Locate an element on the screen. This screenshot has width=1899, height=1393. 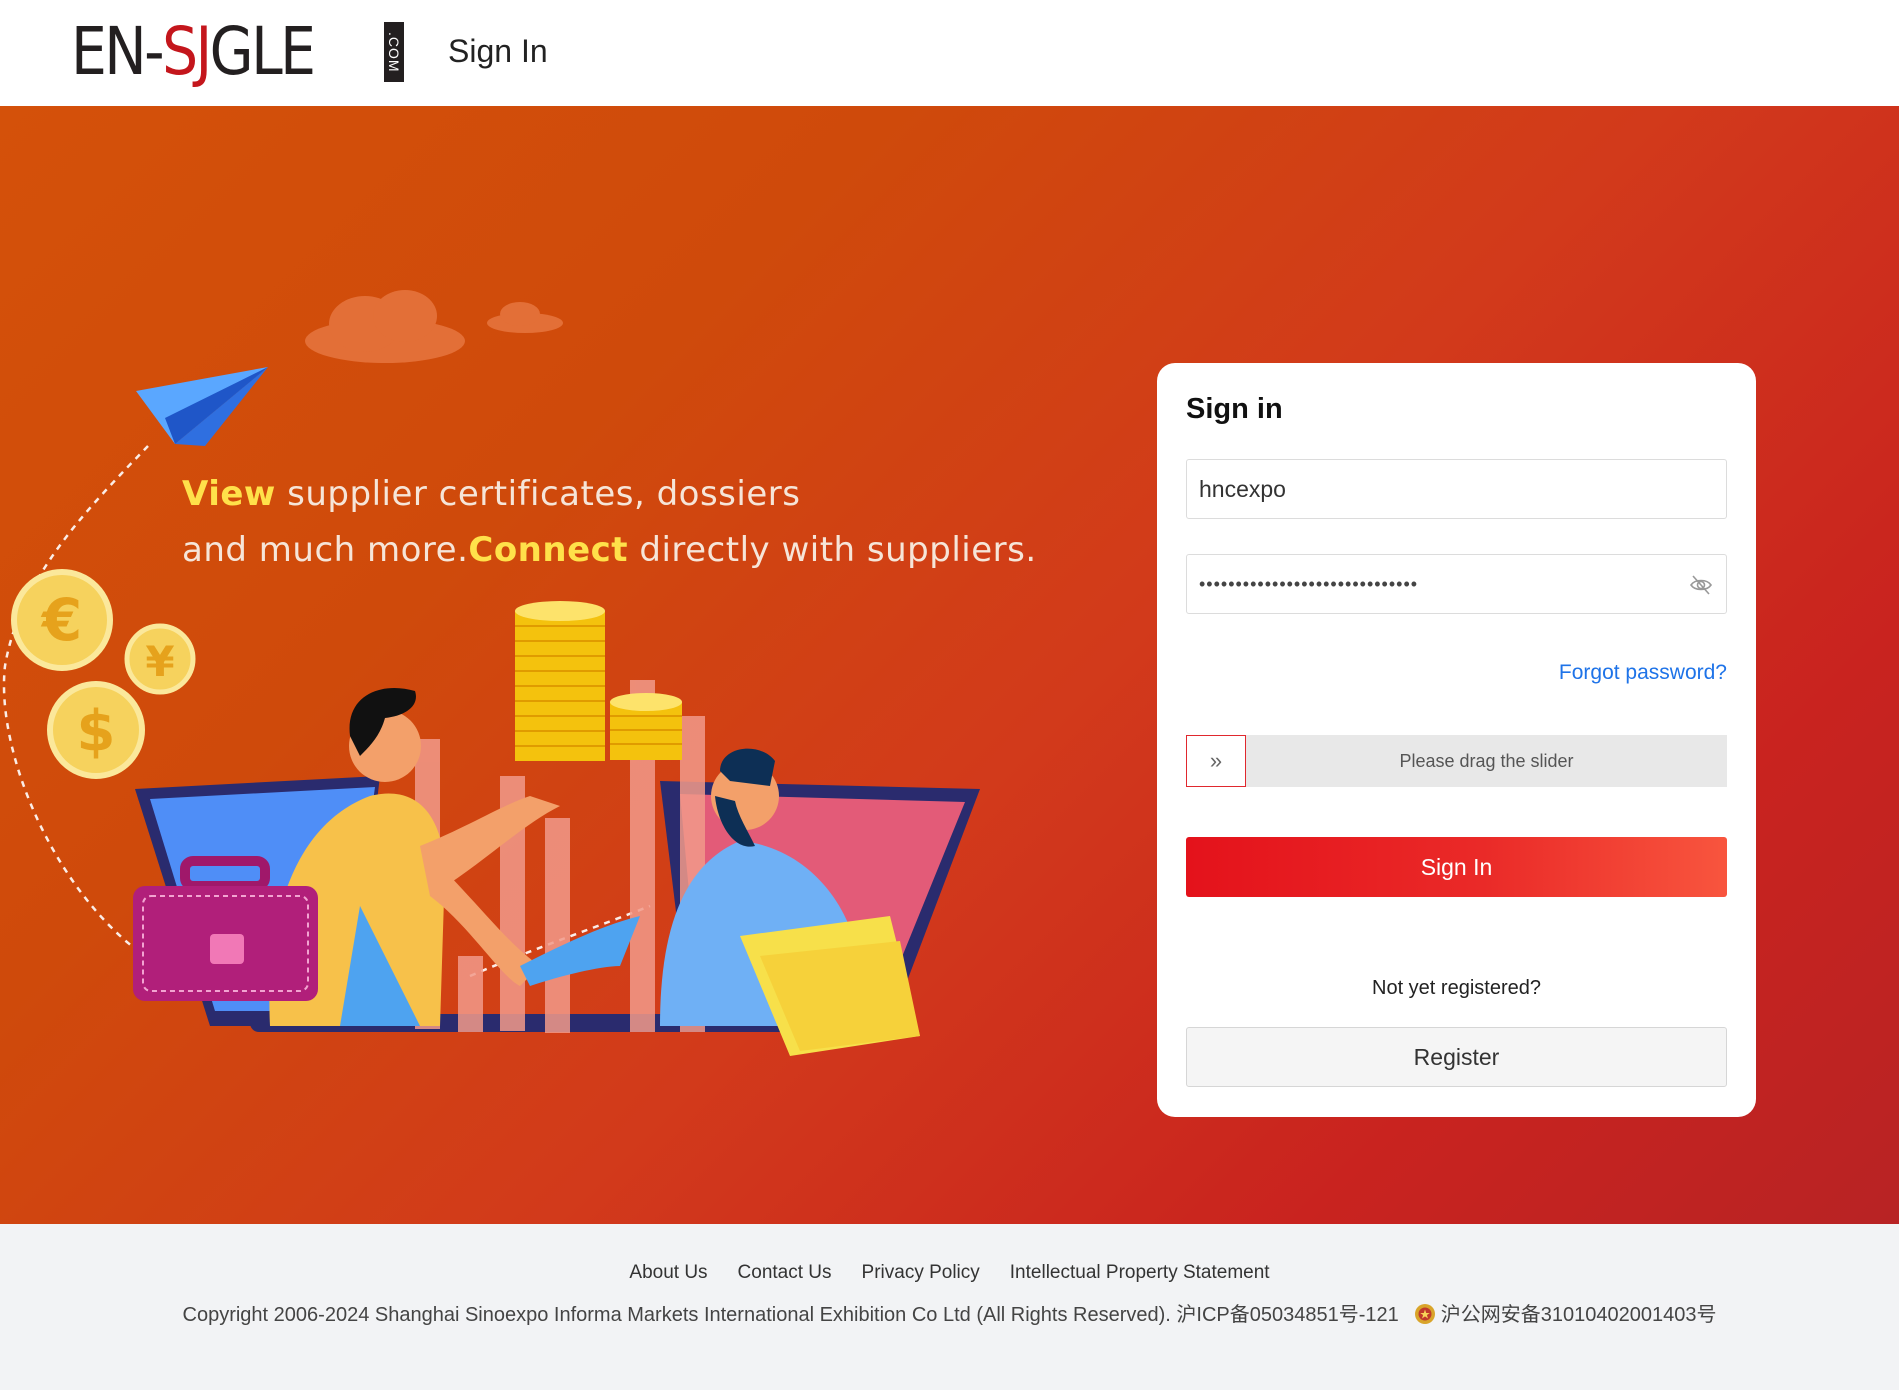
username-value: hncexpo is located at coordinates (1242, 488).